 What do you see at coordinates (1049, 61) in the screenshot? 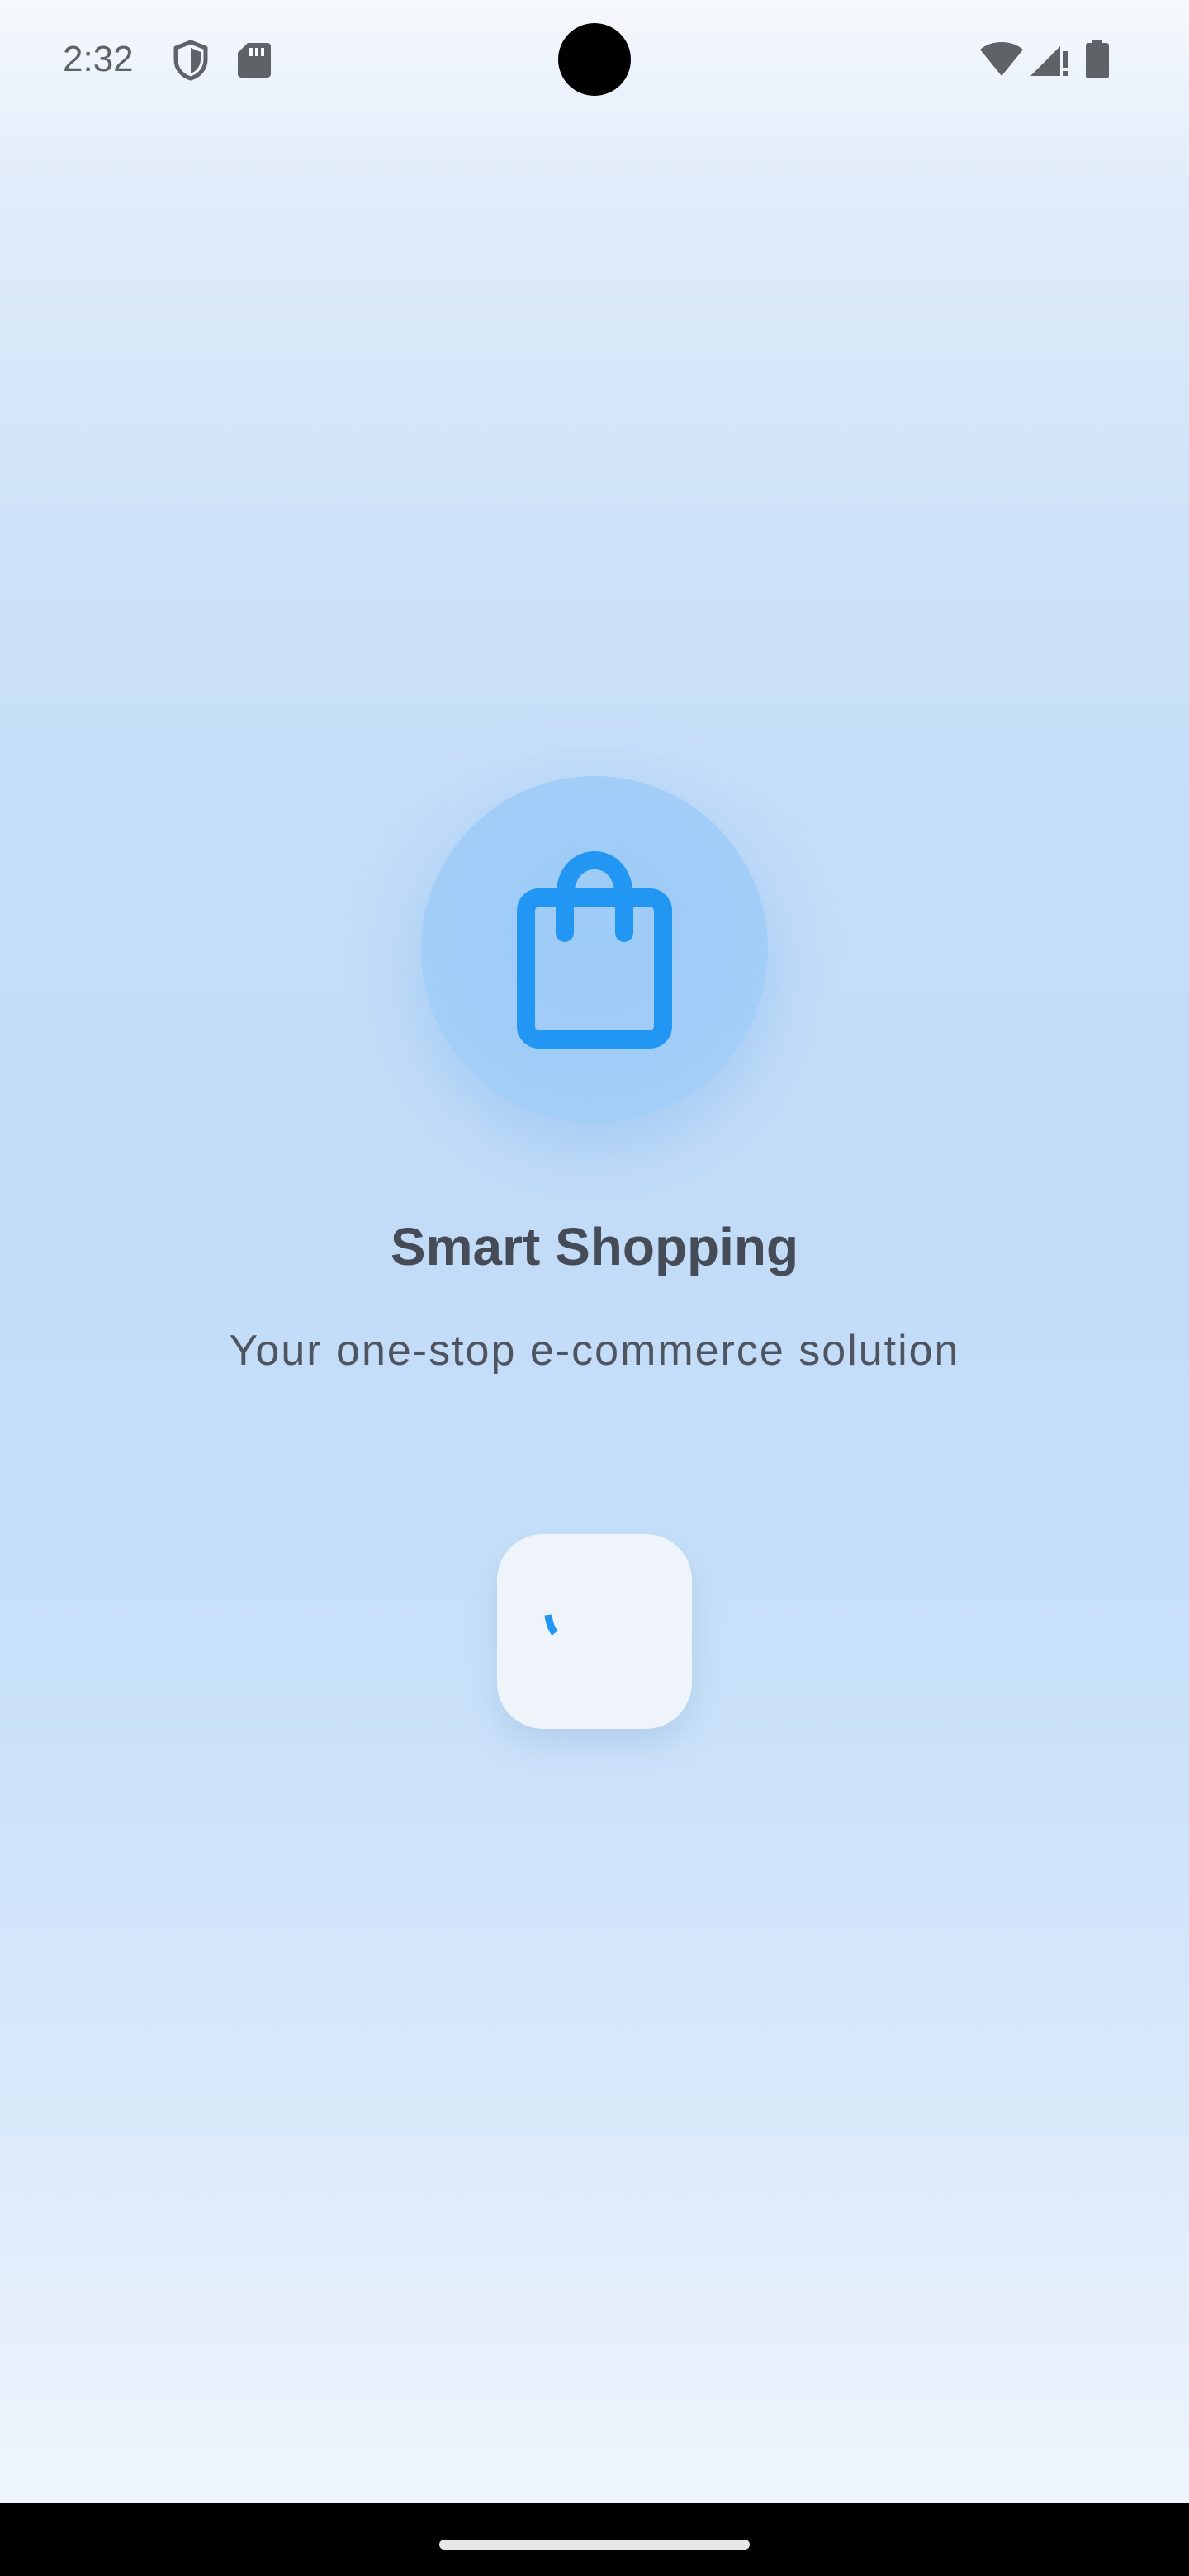
I see `signal-icon` at bounding box center [1049, 61].